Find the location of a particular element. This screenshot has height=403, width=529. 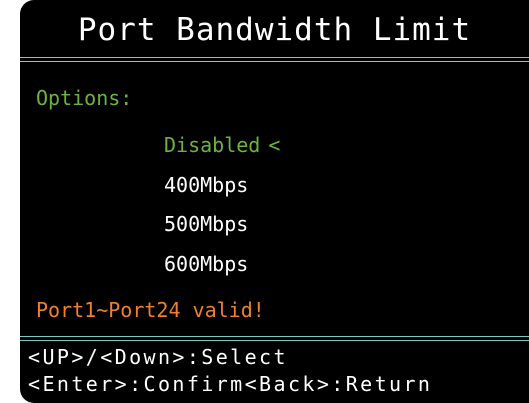

title-divider-bottom is located at coordinates (274, 61).